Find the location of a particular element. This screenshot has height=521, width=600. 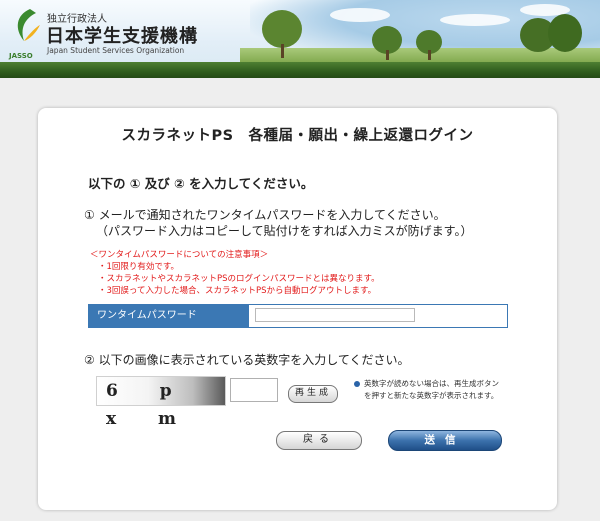

org-name-en: Japan Student Services Organization is located at coordinates (116, 50).